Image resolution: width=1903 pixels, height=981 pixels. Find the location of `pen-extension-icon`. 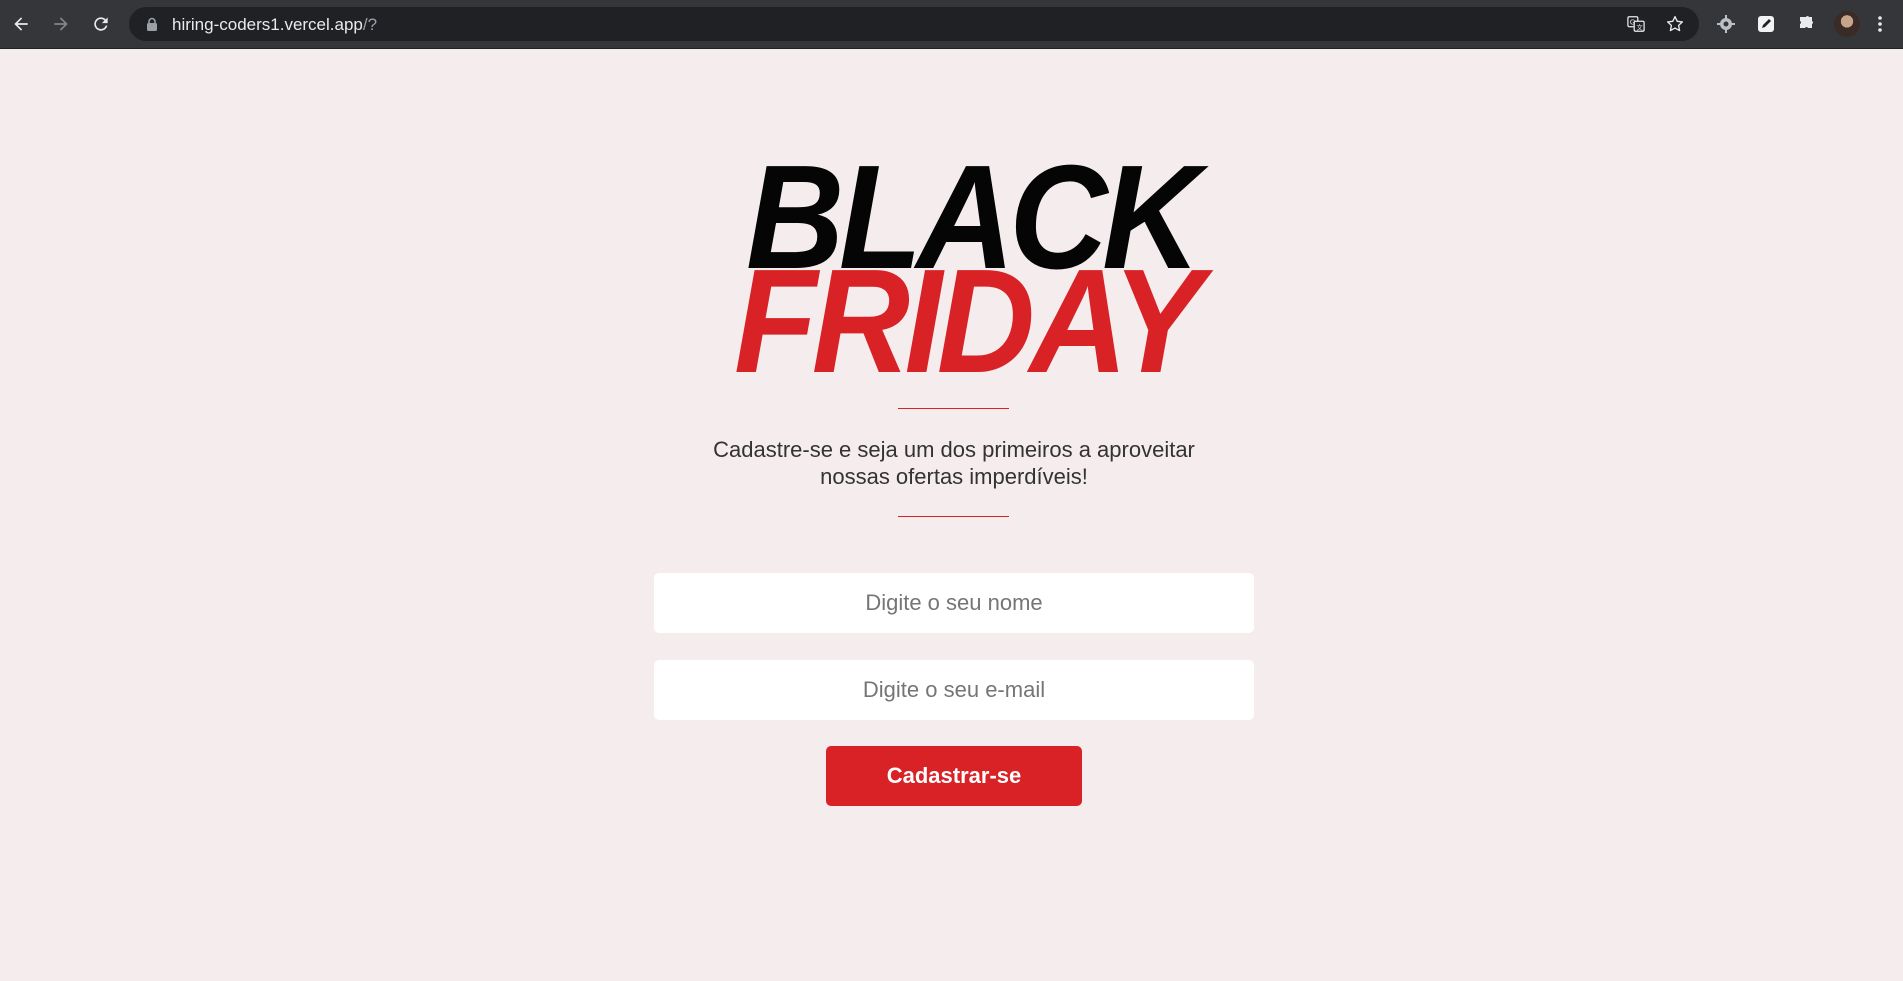

pen-extension-icon is located at coordinates (1766, 24).